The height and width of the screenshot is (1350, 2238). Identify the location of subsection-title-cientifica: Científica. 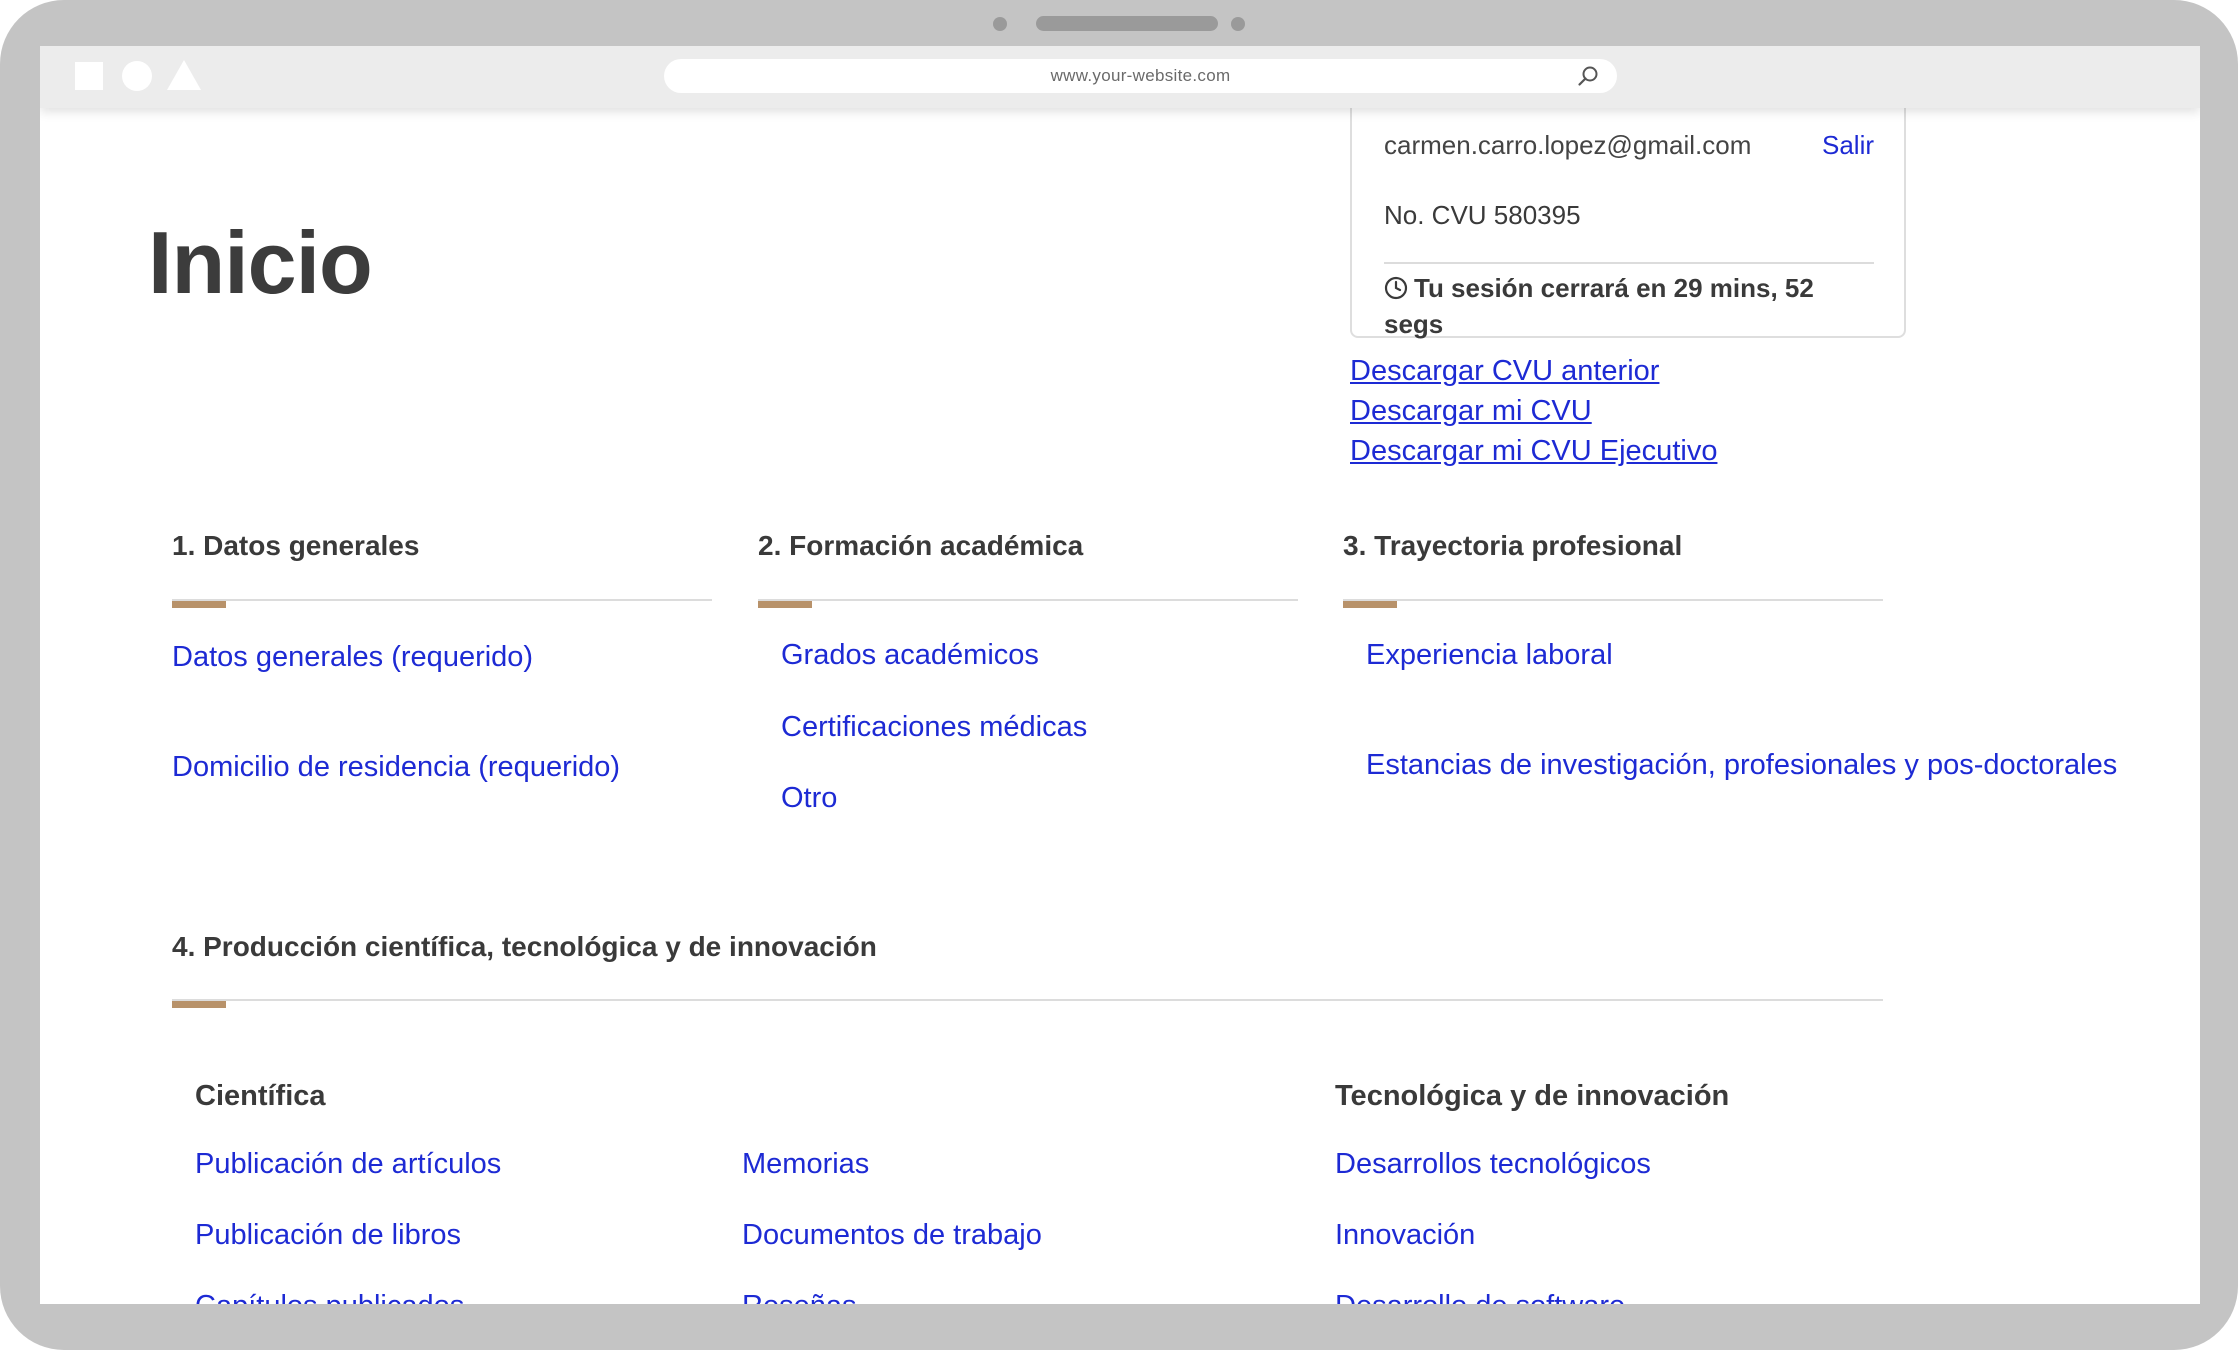
(260, 1096).